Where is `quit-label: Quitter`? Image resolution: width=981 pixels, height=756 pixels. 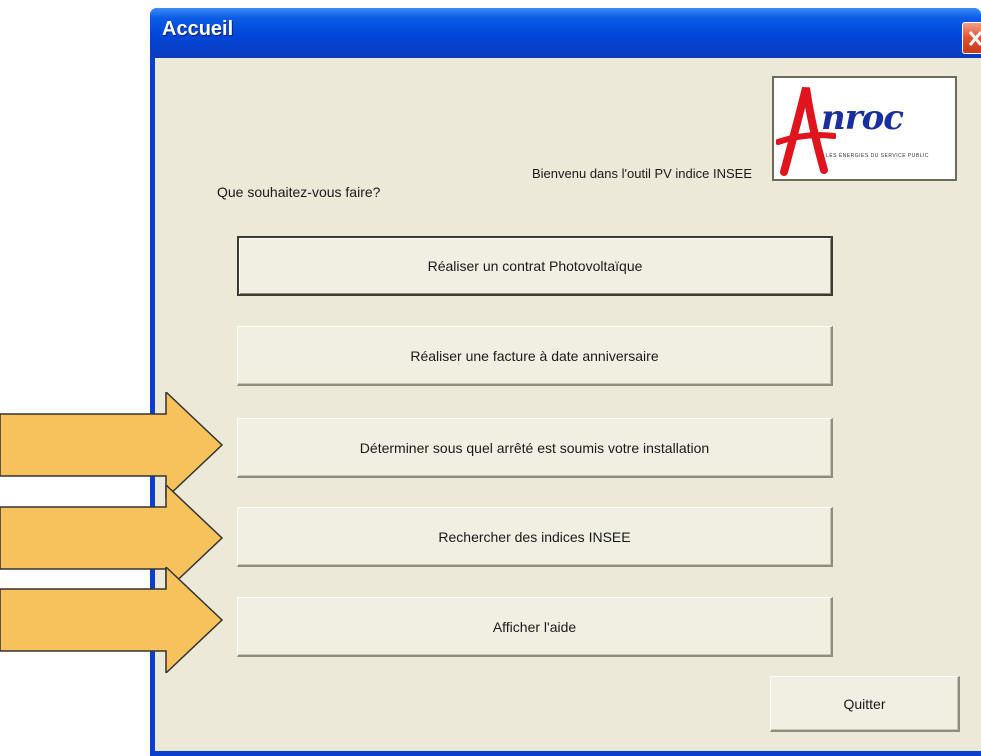
quit-label: Quitter is located at coordinates (864, 703).